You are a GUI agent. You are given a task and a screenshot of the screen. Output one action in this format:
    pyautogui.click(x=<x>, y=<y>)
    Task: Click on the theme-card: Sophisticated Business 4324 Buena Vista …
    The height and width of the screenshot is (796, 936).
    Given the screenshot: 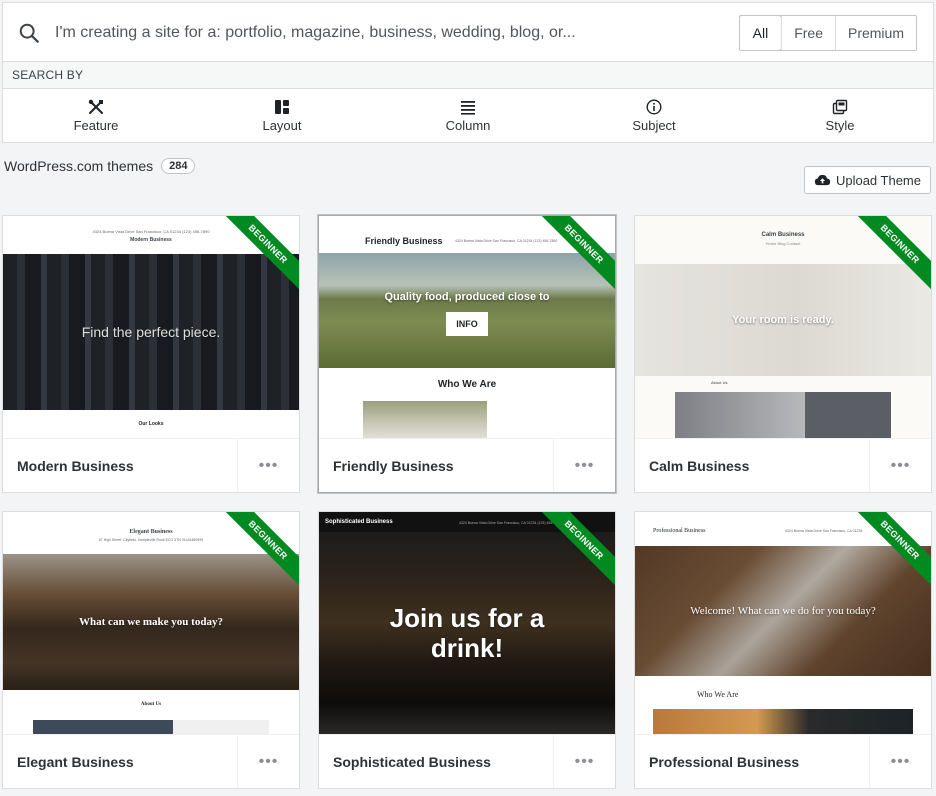 What is the action you would take?
    pyautogui.click(x=467, y=650)
    